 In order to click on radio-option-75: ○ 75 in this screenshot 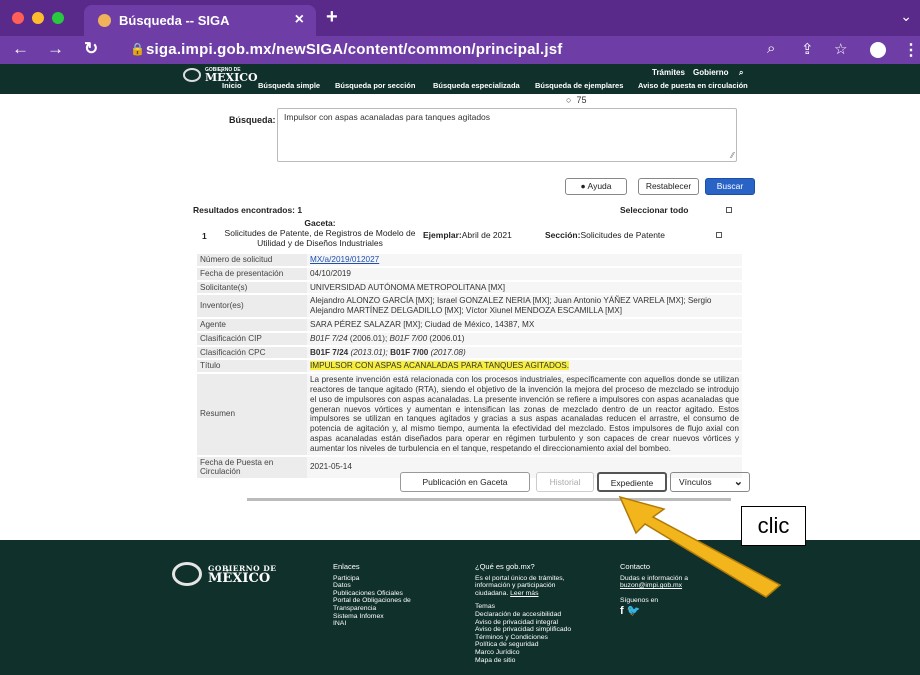, I will do `click(576, 100)`.